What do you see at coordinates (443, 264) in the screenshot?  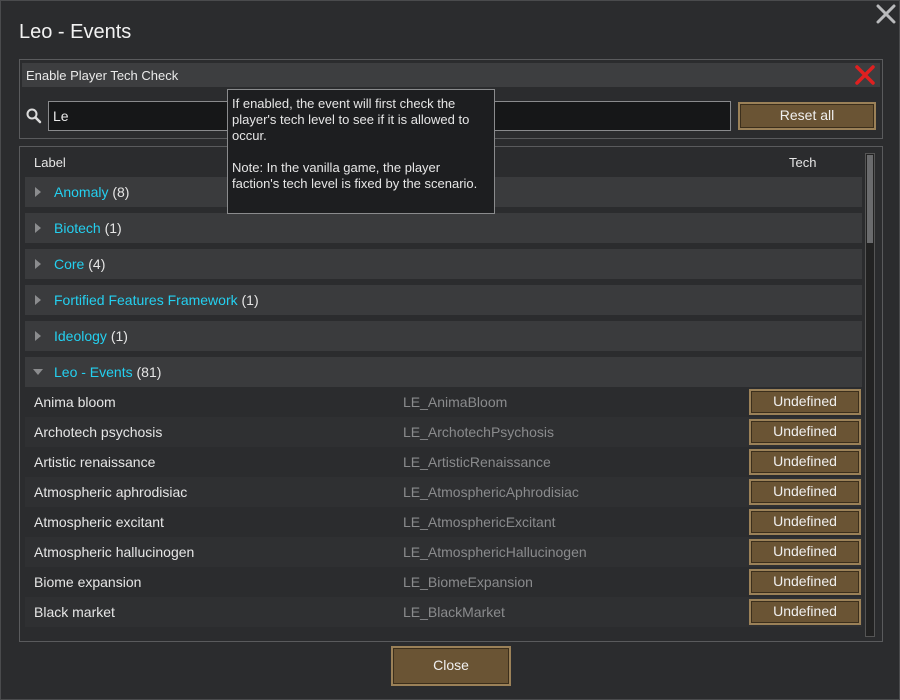 I see `group-core: Core (4)` at bounding box center [443, 264].